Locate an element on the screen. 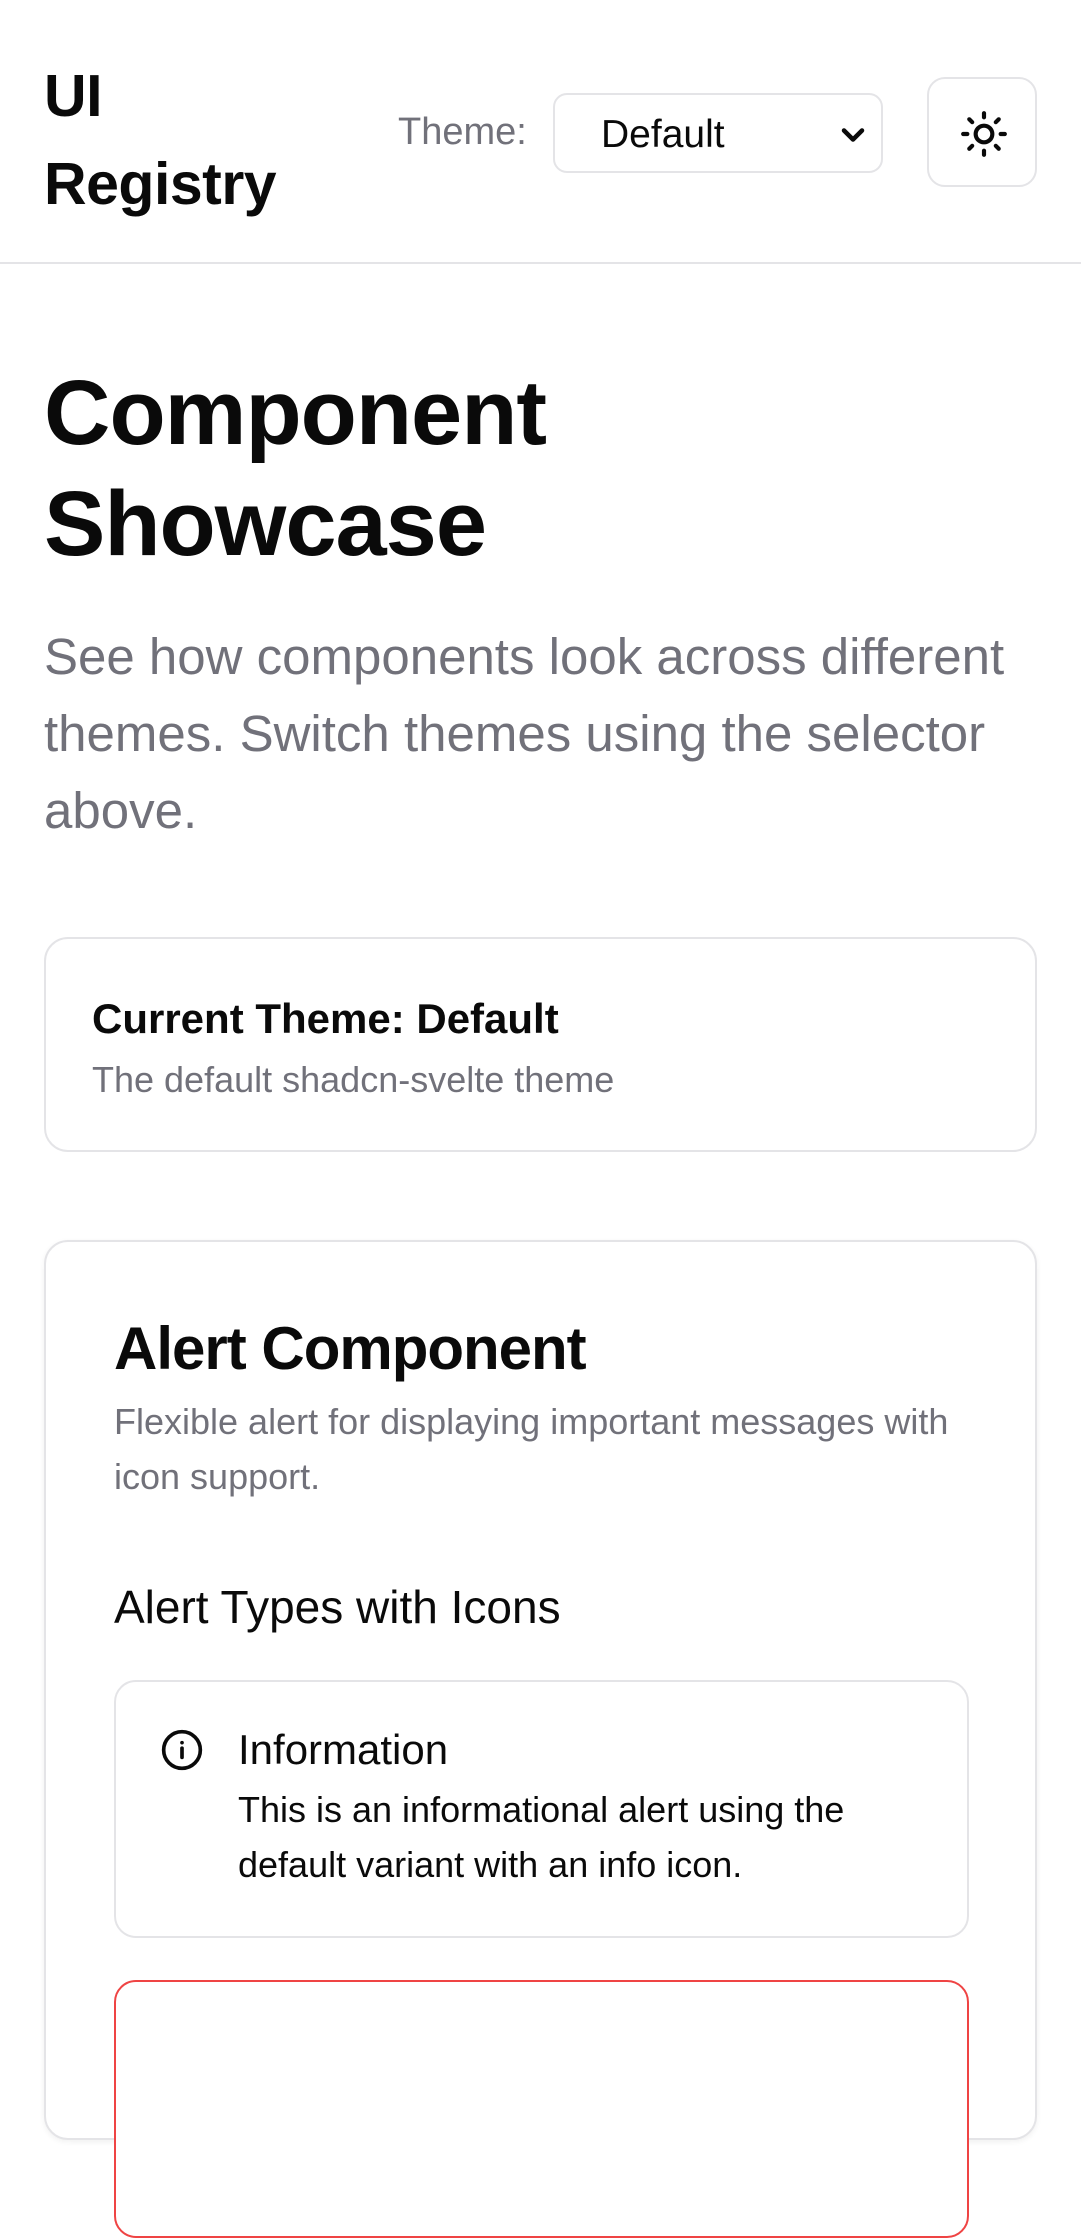  chevron-down-icon is located at coordinates (853, 135).